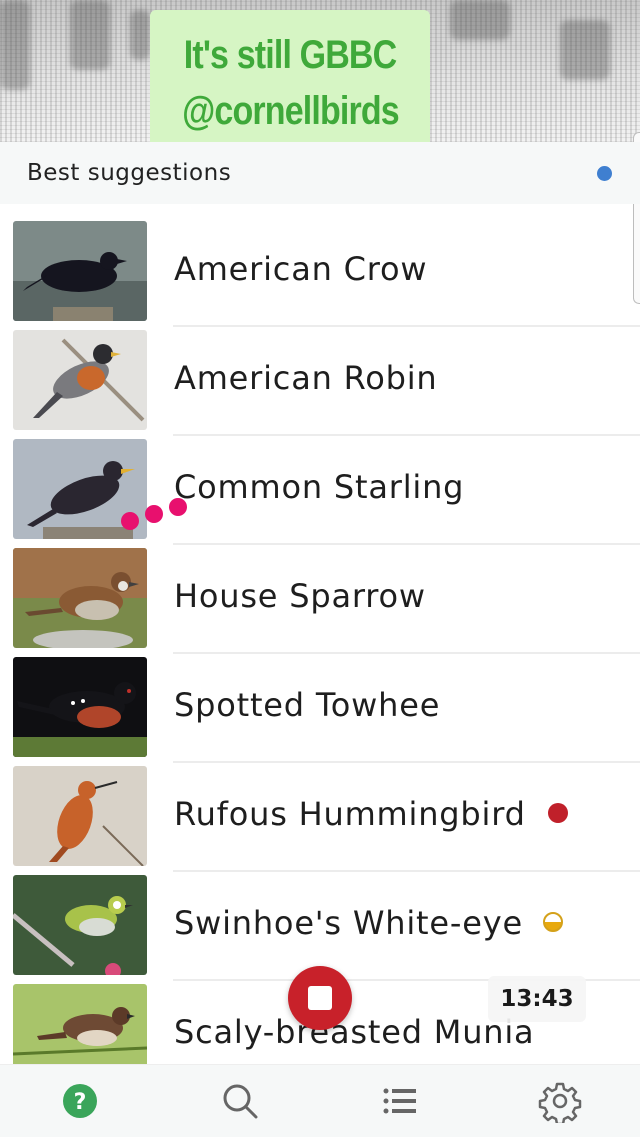  I want to click on list-icon, so click(399, 1101).